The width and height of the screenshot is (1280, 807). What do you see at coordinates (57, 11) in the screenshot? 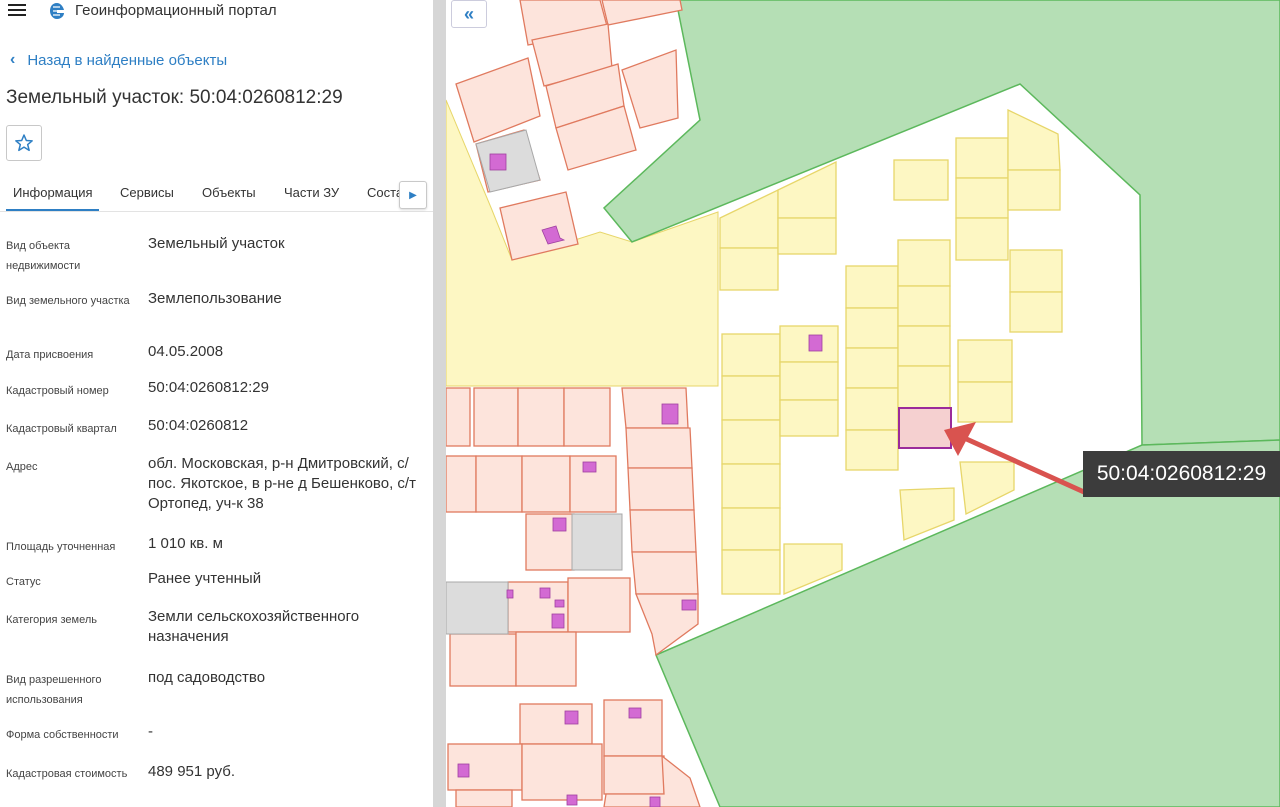
I see `portal-logo-icon` at bounding box center [57, 11].